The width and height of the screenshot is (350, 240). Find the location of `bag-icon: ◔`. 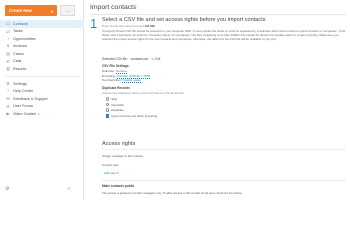

bag-icon: ◔ is located at coordinates (8, 38).